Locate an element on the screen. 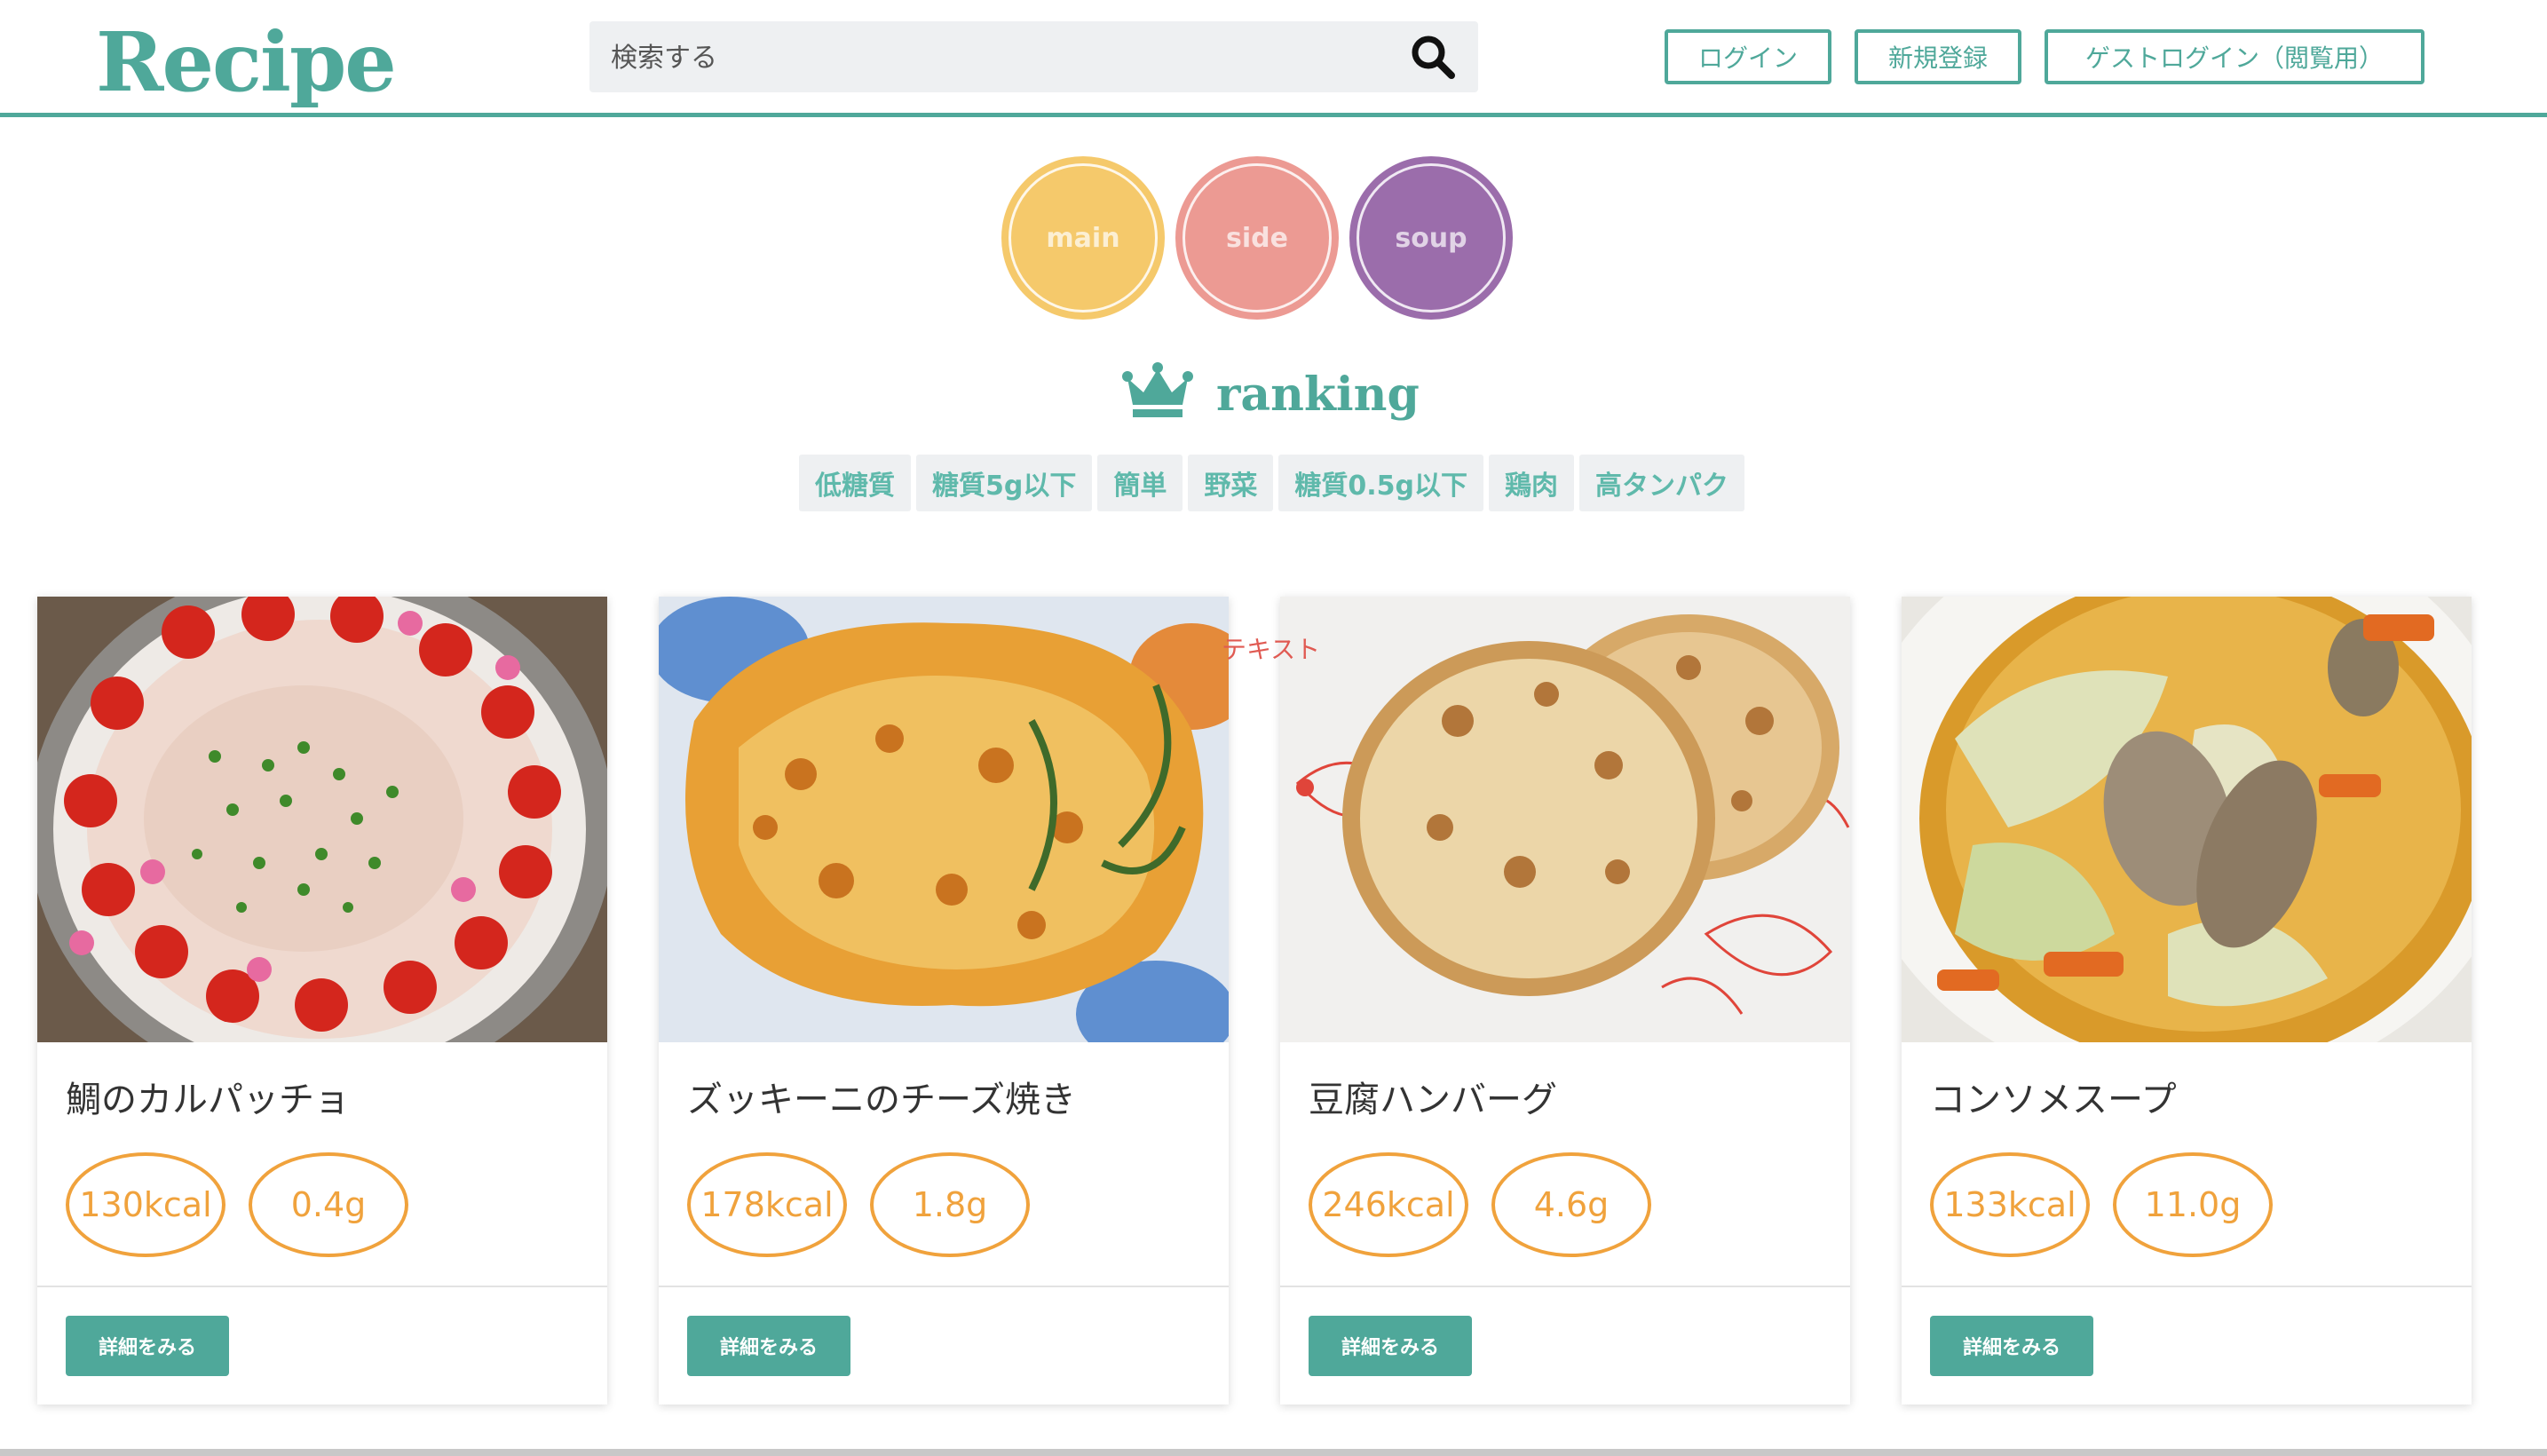 The image size is (2547, 1456). recipe-card: 鯛のカルパッチョ 130kcal 0.4g 詳細をみる is located at coordinates (322, 1001).